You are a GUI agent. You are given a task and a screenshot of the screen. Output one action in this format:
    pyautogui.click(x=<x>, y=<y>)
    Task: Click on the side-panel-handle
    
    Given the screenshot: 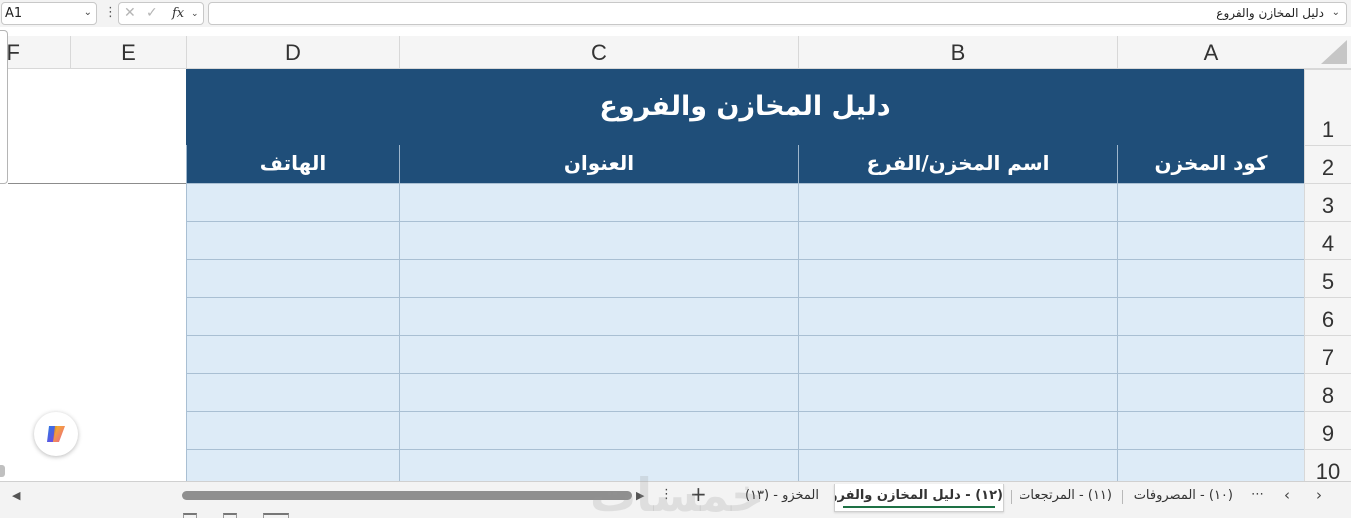 What is the action you would take?
    pyautogui.click(x=2, y=471)
    